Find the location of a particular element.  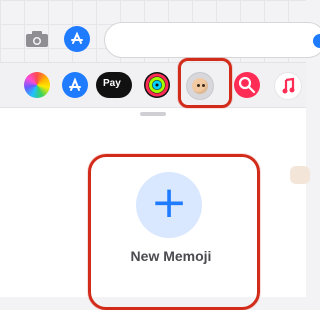

memoji-preview-thumbnail is located at coordinates (300, 175).